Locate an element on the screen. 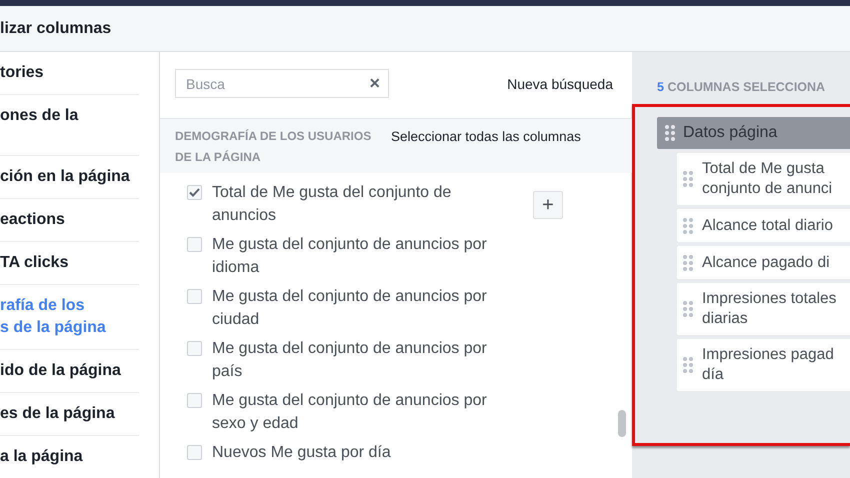 The width and height of the screenshot is (850, 478). sidebar-item: ción en la página is located at coordinates (69, 177).